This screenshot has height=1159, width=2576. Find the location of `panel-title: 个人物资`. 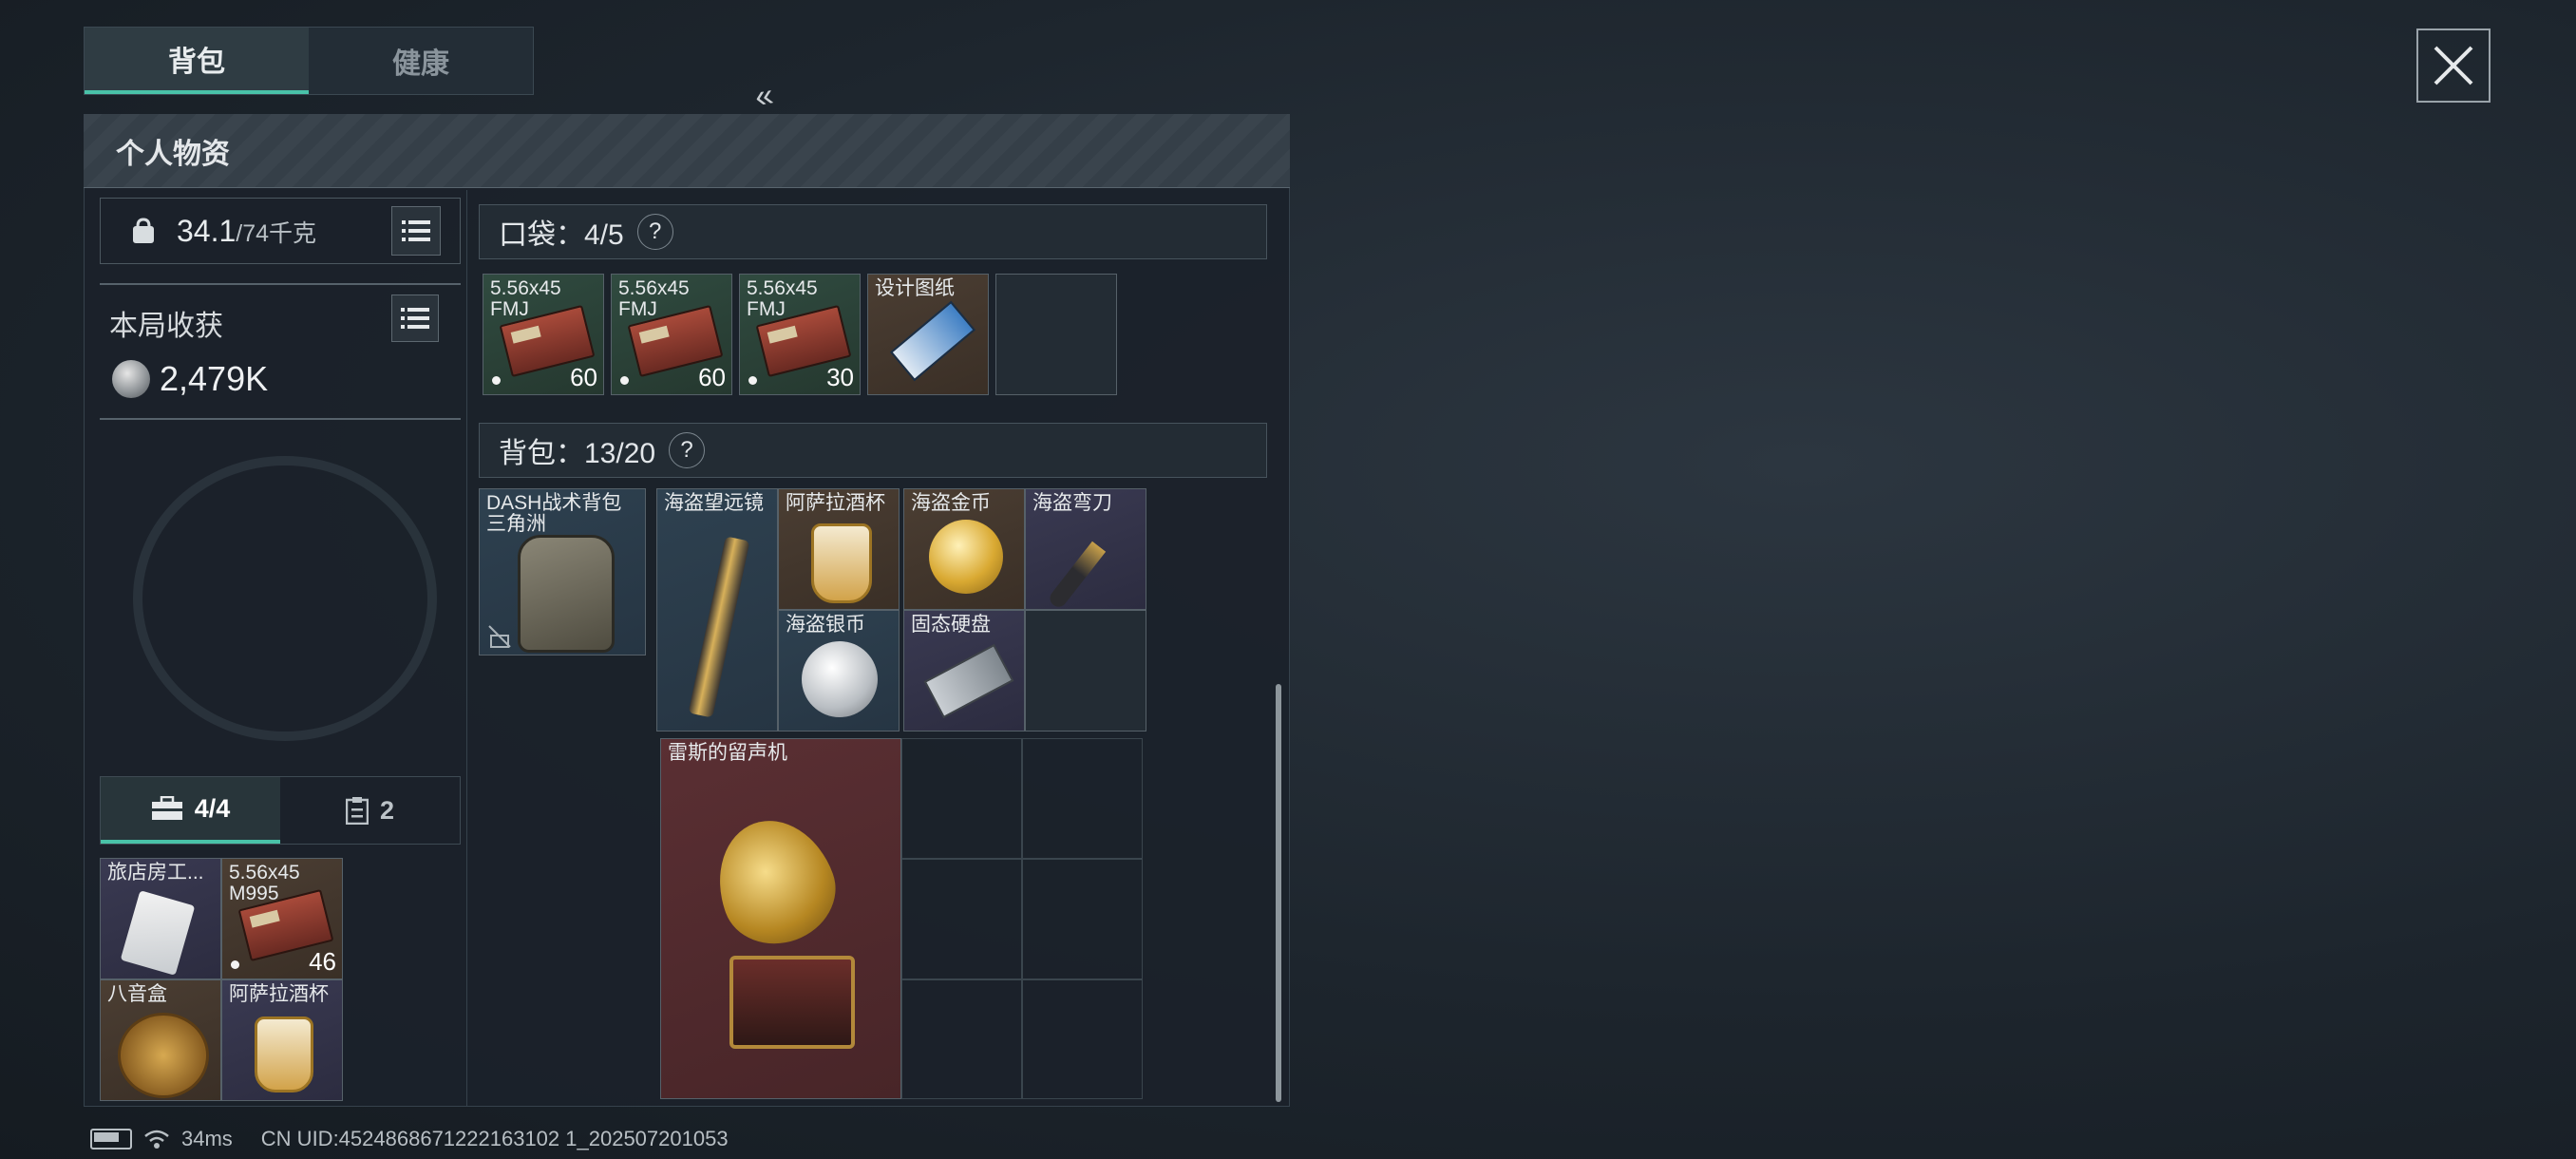

panel-title: 个人物资 is located at coordinates (687, 151).